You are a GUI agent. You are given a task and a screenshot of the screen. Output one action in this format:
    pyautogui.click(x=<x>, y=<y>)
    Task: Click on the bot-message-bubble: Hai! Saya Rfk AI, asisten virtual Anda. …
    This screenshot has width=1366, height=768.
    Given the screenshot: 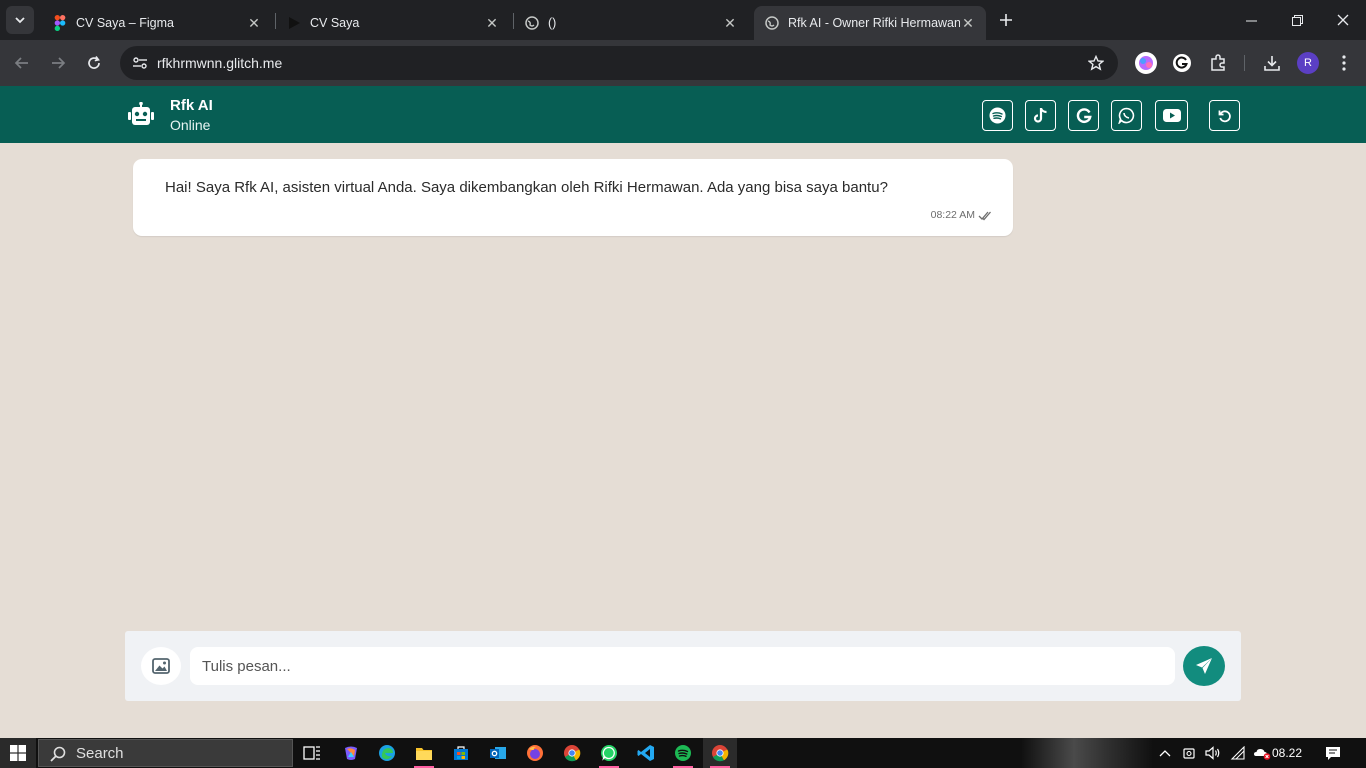 What is the action you would take?
    pyautogui.click(x=573, y=197)
    